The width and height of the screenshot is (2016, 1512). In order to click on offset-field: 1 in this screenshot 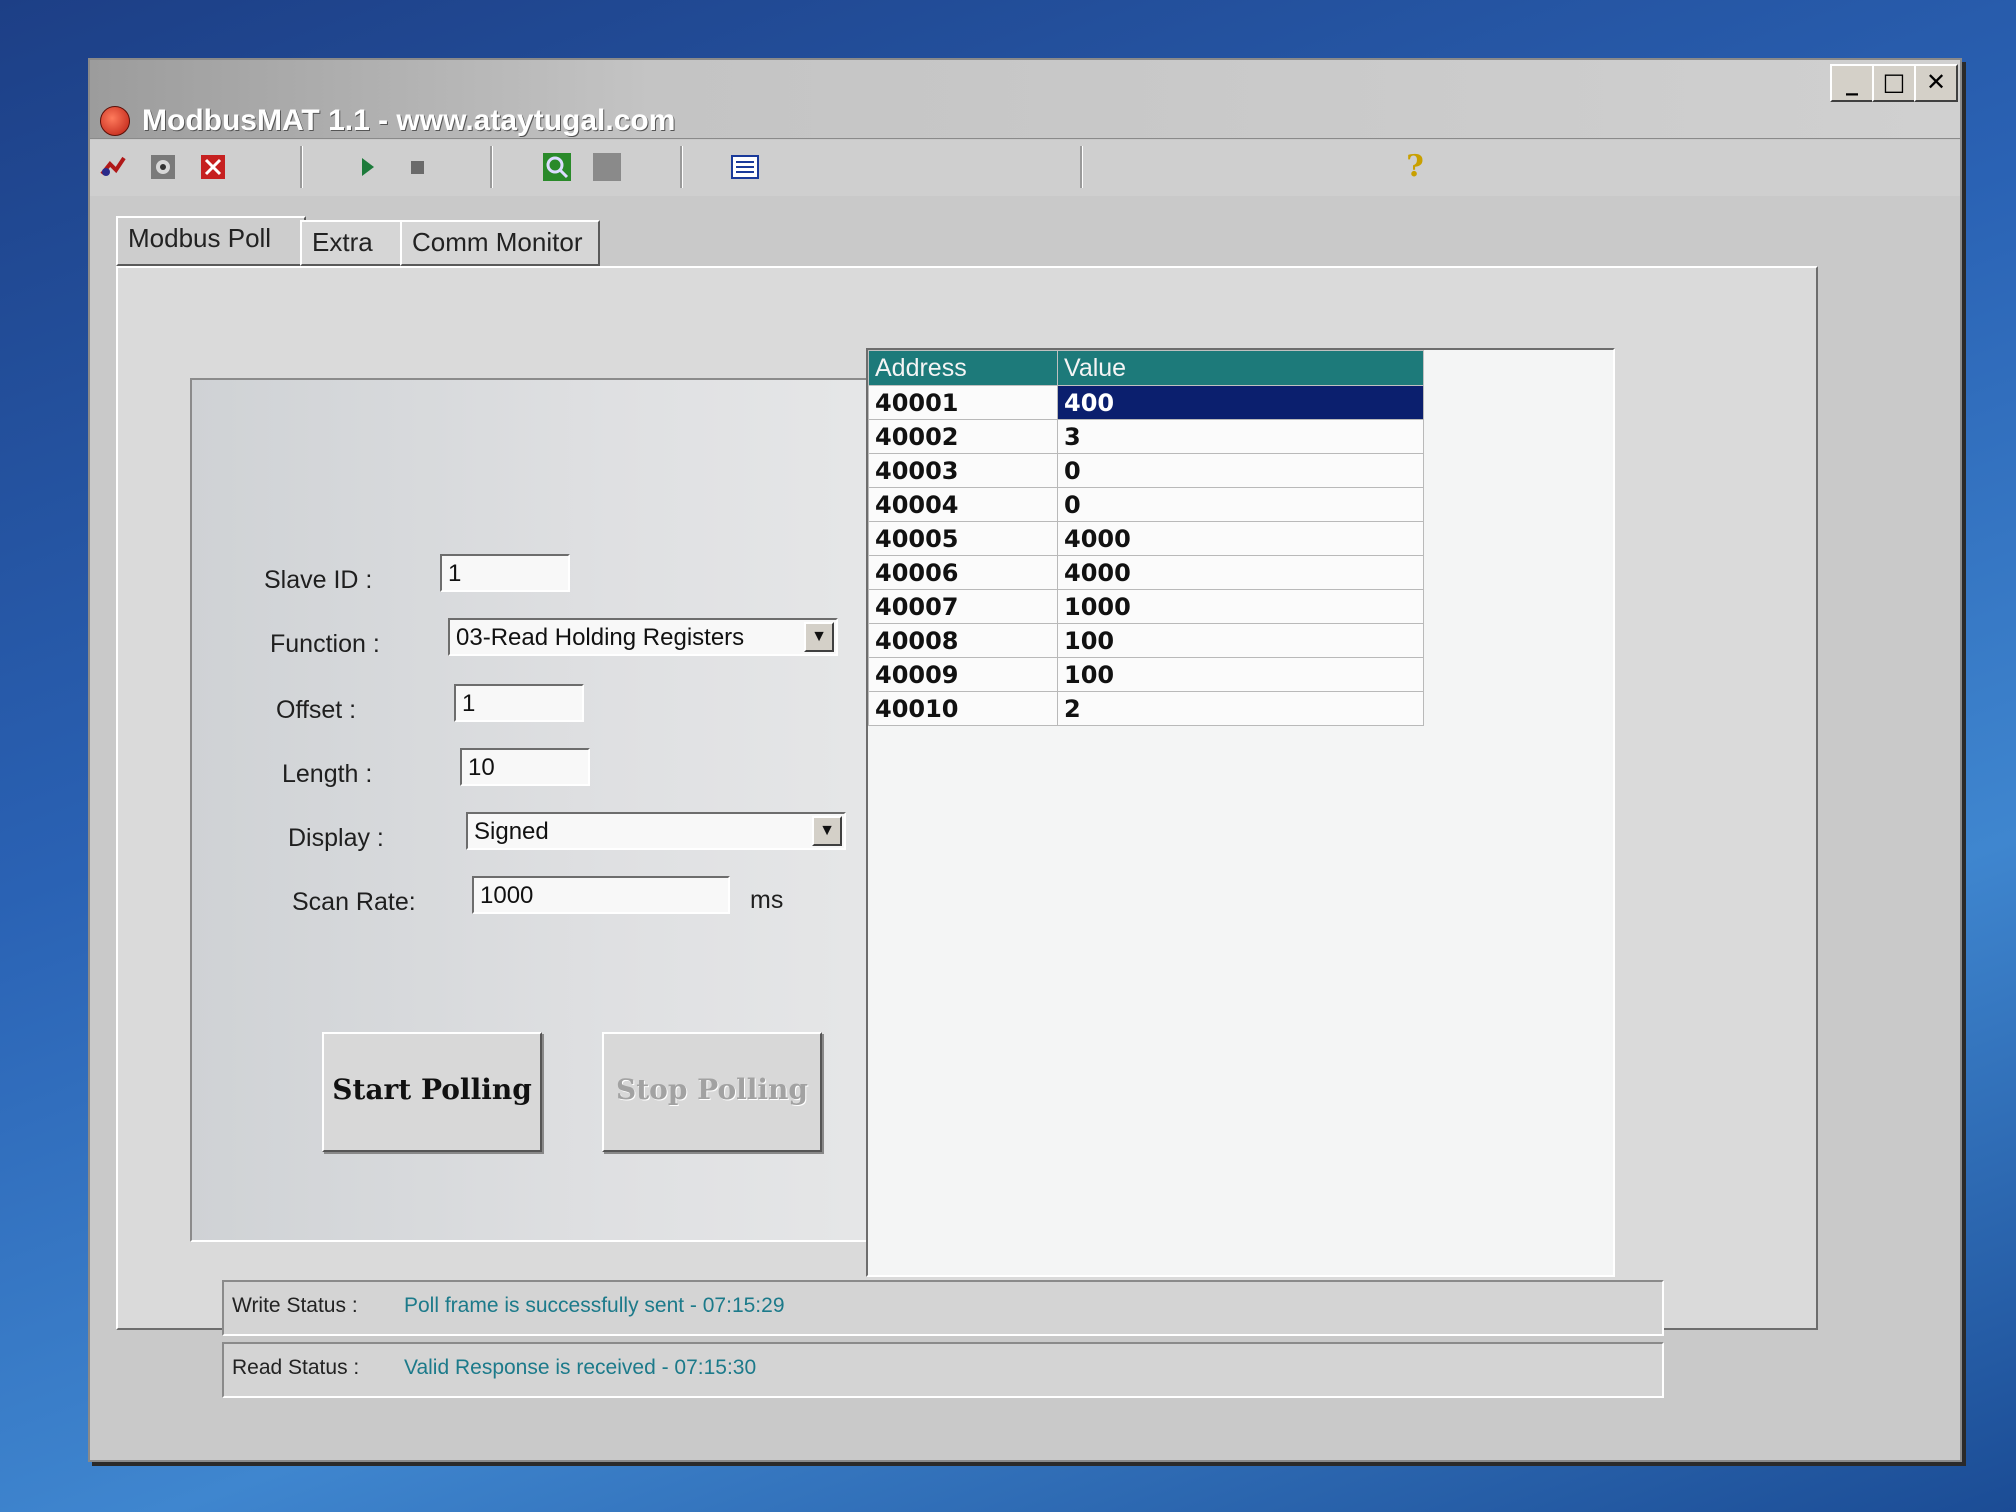, I will do `click(519, 703)`.